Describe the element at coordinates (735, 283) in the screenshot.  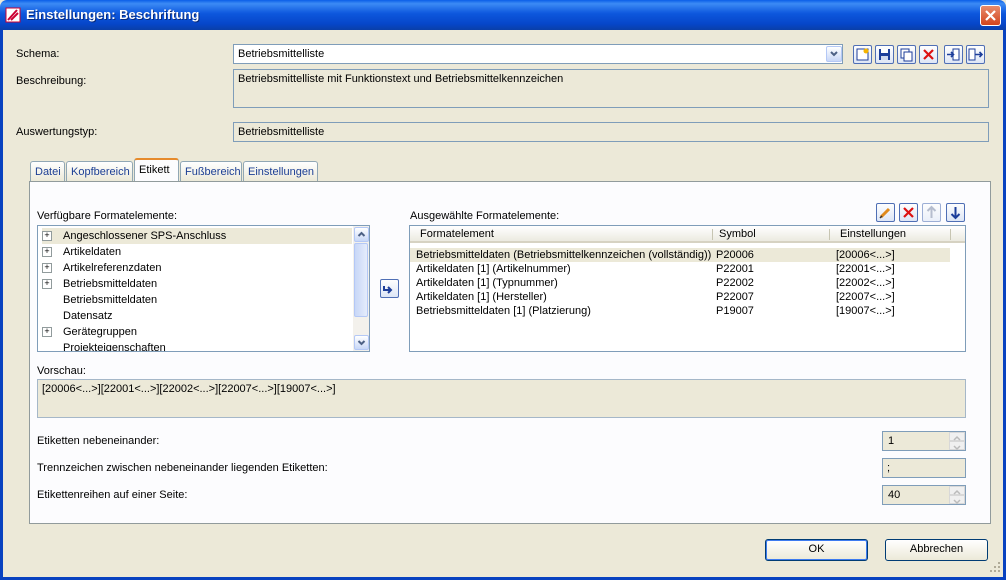
I see `cell-symbol: P22002` at that location.